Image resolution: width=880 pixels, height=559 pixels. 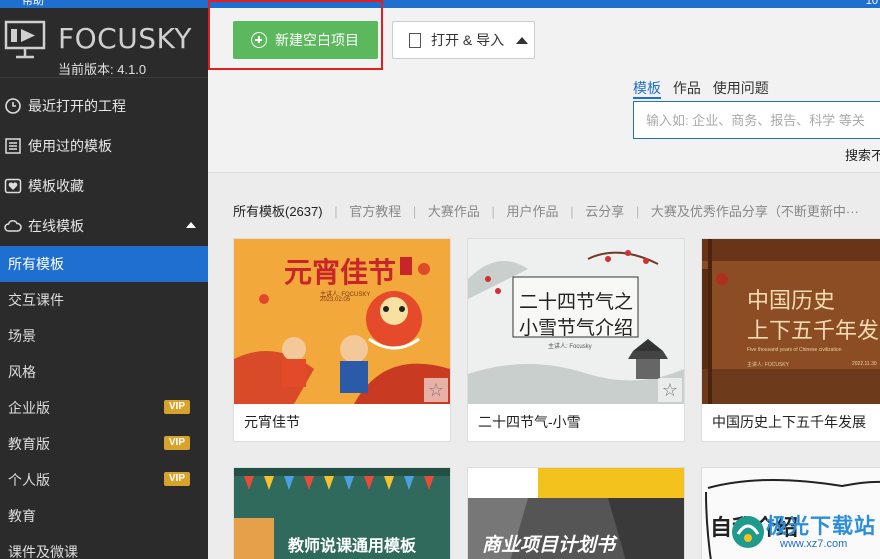 I want to click on template-card: 元宵佳节 主讲人: FOCUSKY 2023.02.05 ☆ 元宵佳节, so click(x=342, y=340).